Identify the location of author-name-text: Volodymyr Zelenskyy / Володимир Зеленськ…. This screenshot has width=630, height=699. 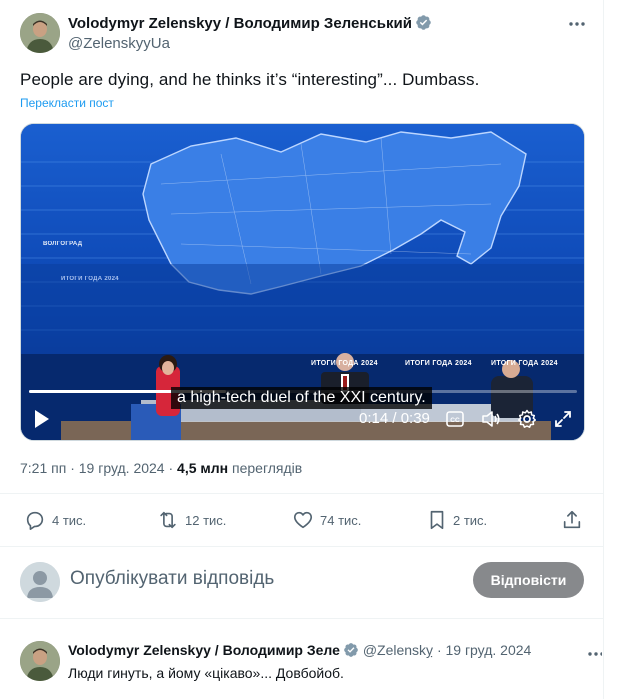
(240, 23).